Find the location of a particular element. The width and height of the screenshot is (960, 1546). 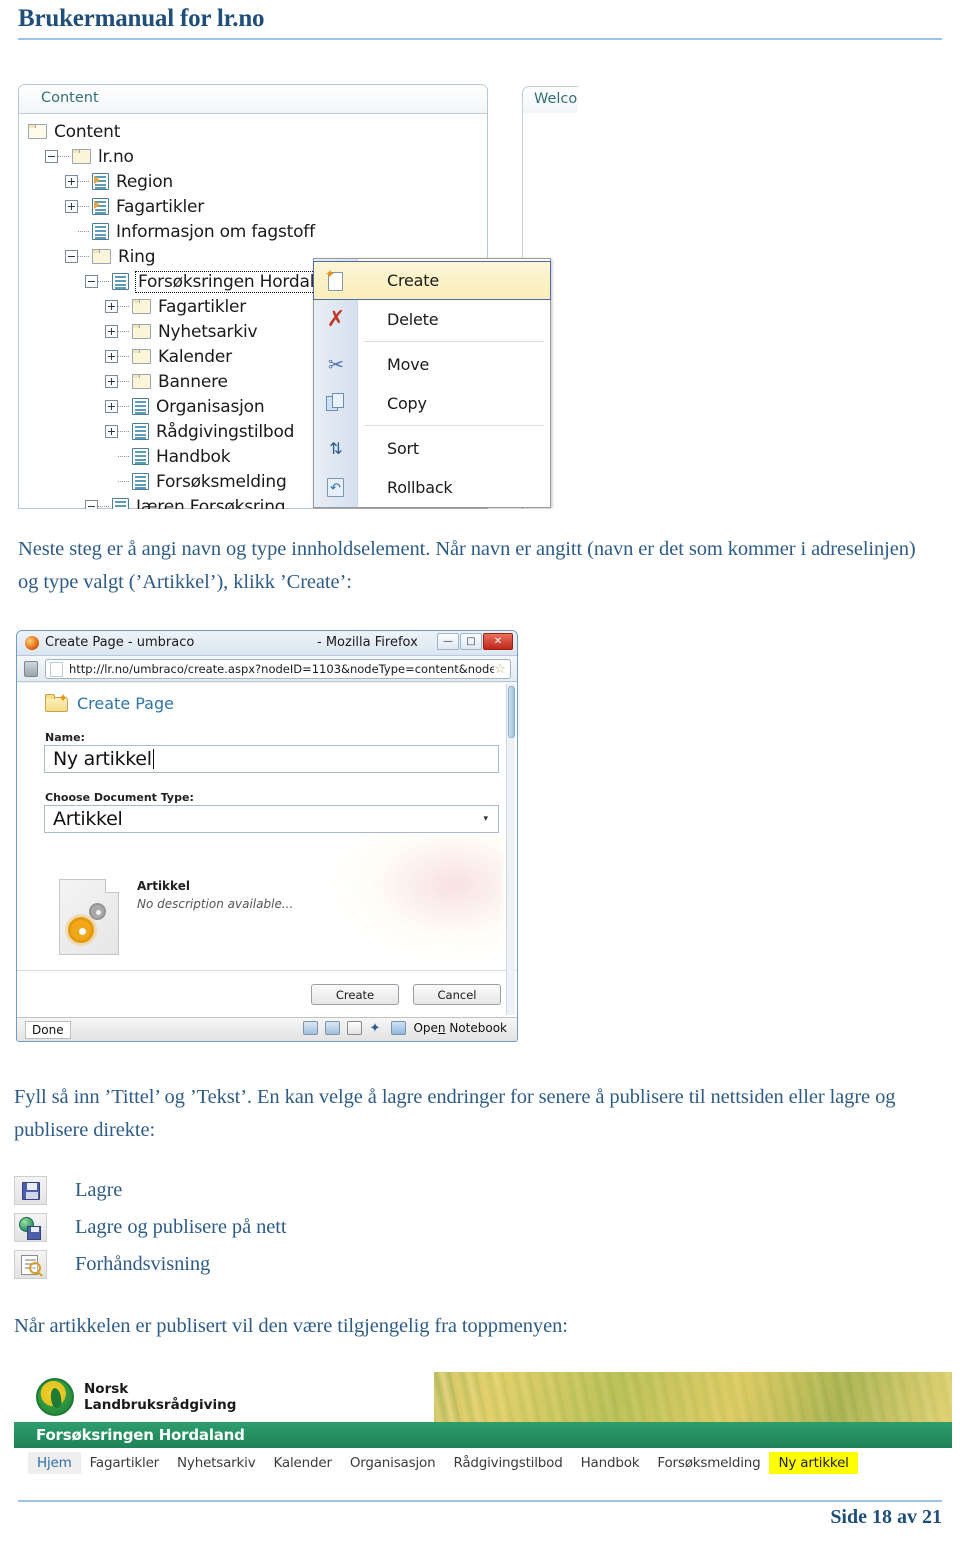

nav-item-fagartikler: Fagartikler is located at coordinates (124, 1463).